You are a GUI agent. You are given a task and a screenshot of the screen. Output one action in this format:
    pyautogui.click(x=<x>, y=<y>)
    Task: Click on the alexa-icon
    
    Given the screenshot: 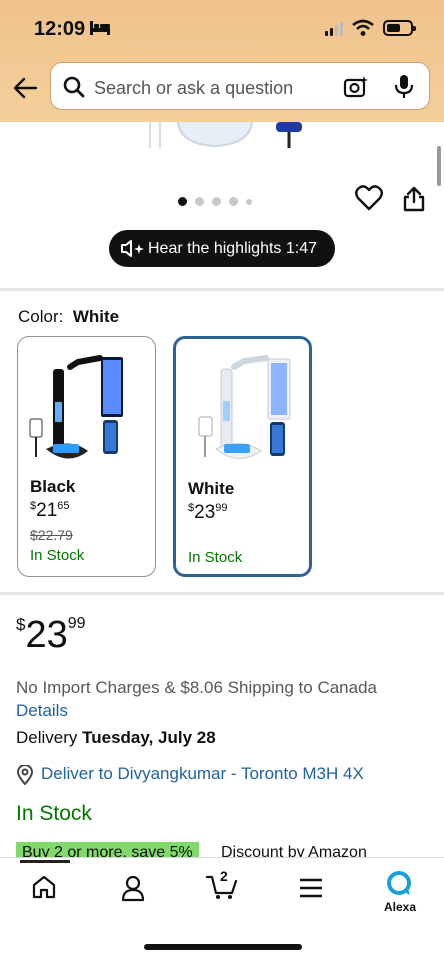 What is the action you would take?
    pyautogui.click(x=399, y=883)
    